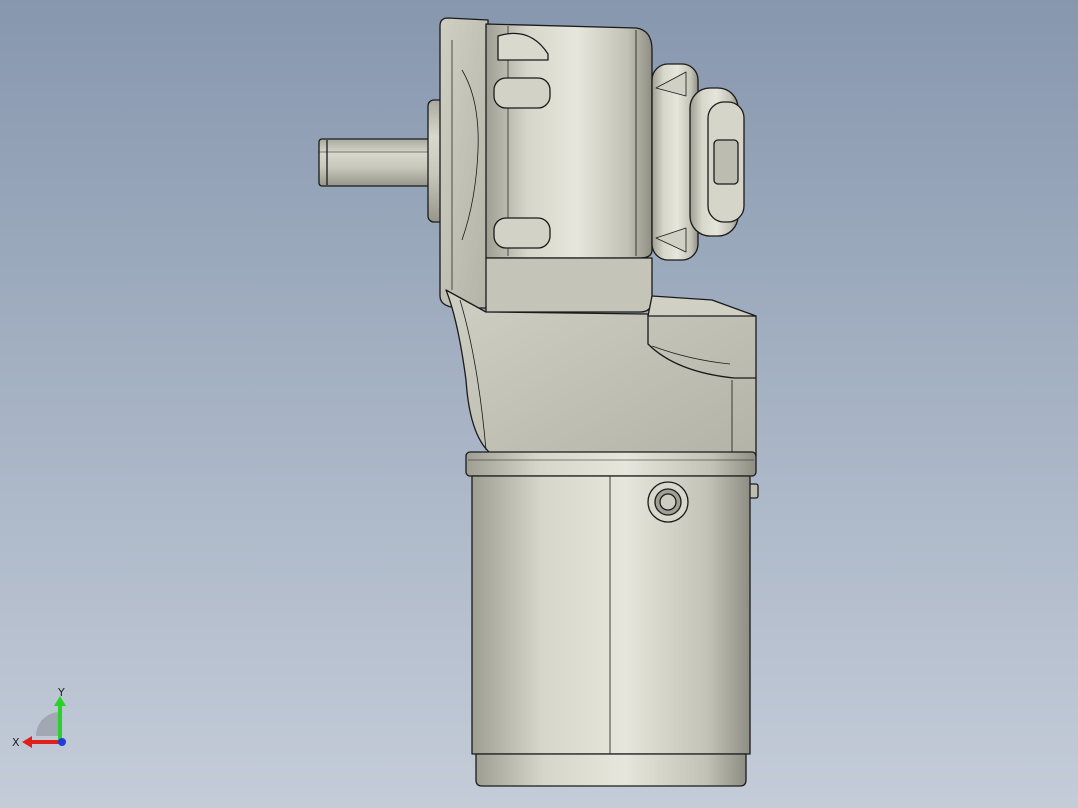  Describe the element at coordinates (522, 93) in the screenshot. I see `housing-boss-top` at that location.